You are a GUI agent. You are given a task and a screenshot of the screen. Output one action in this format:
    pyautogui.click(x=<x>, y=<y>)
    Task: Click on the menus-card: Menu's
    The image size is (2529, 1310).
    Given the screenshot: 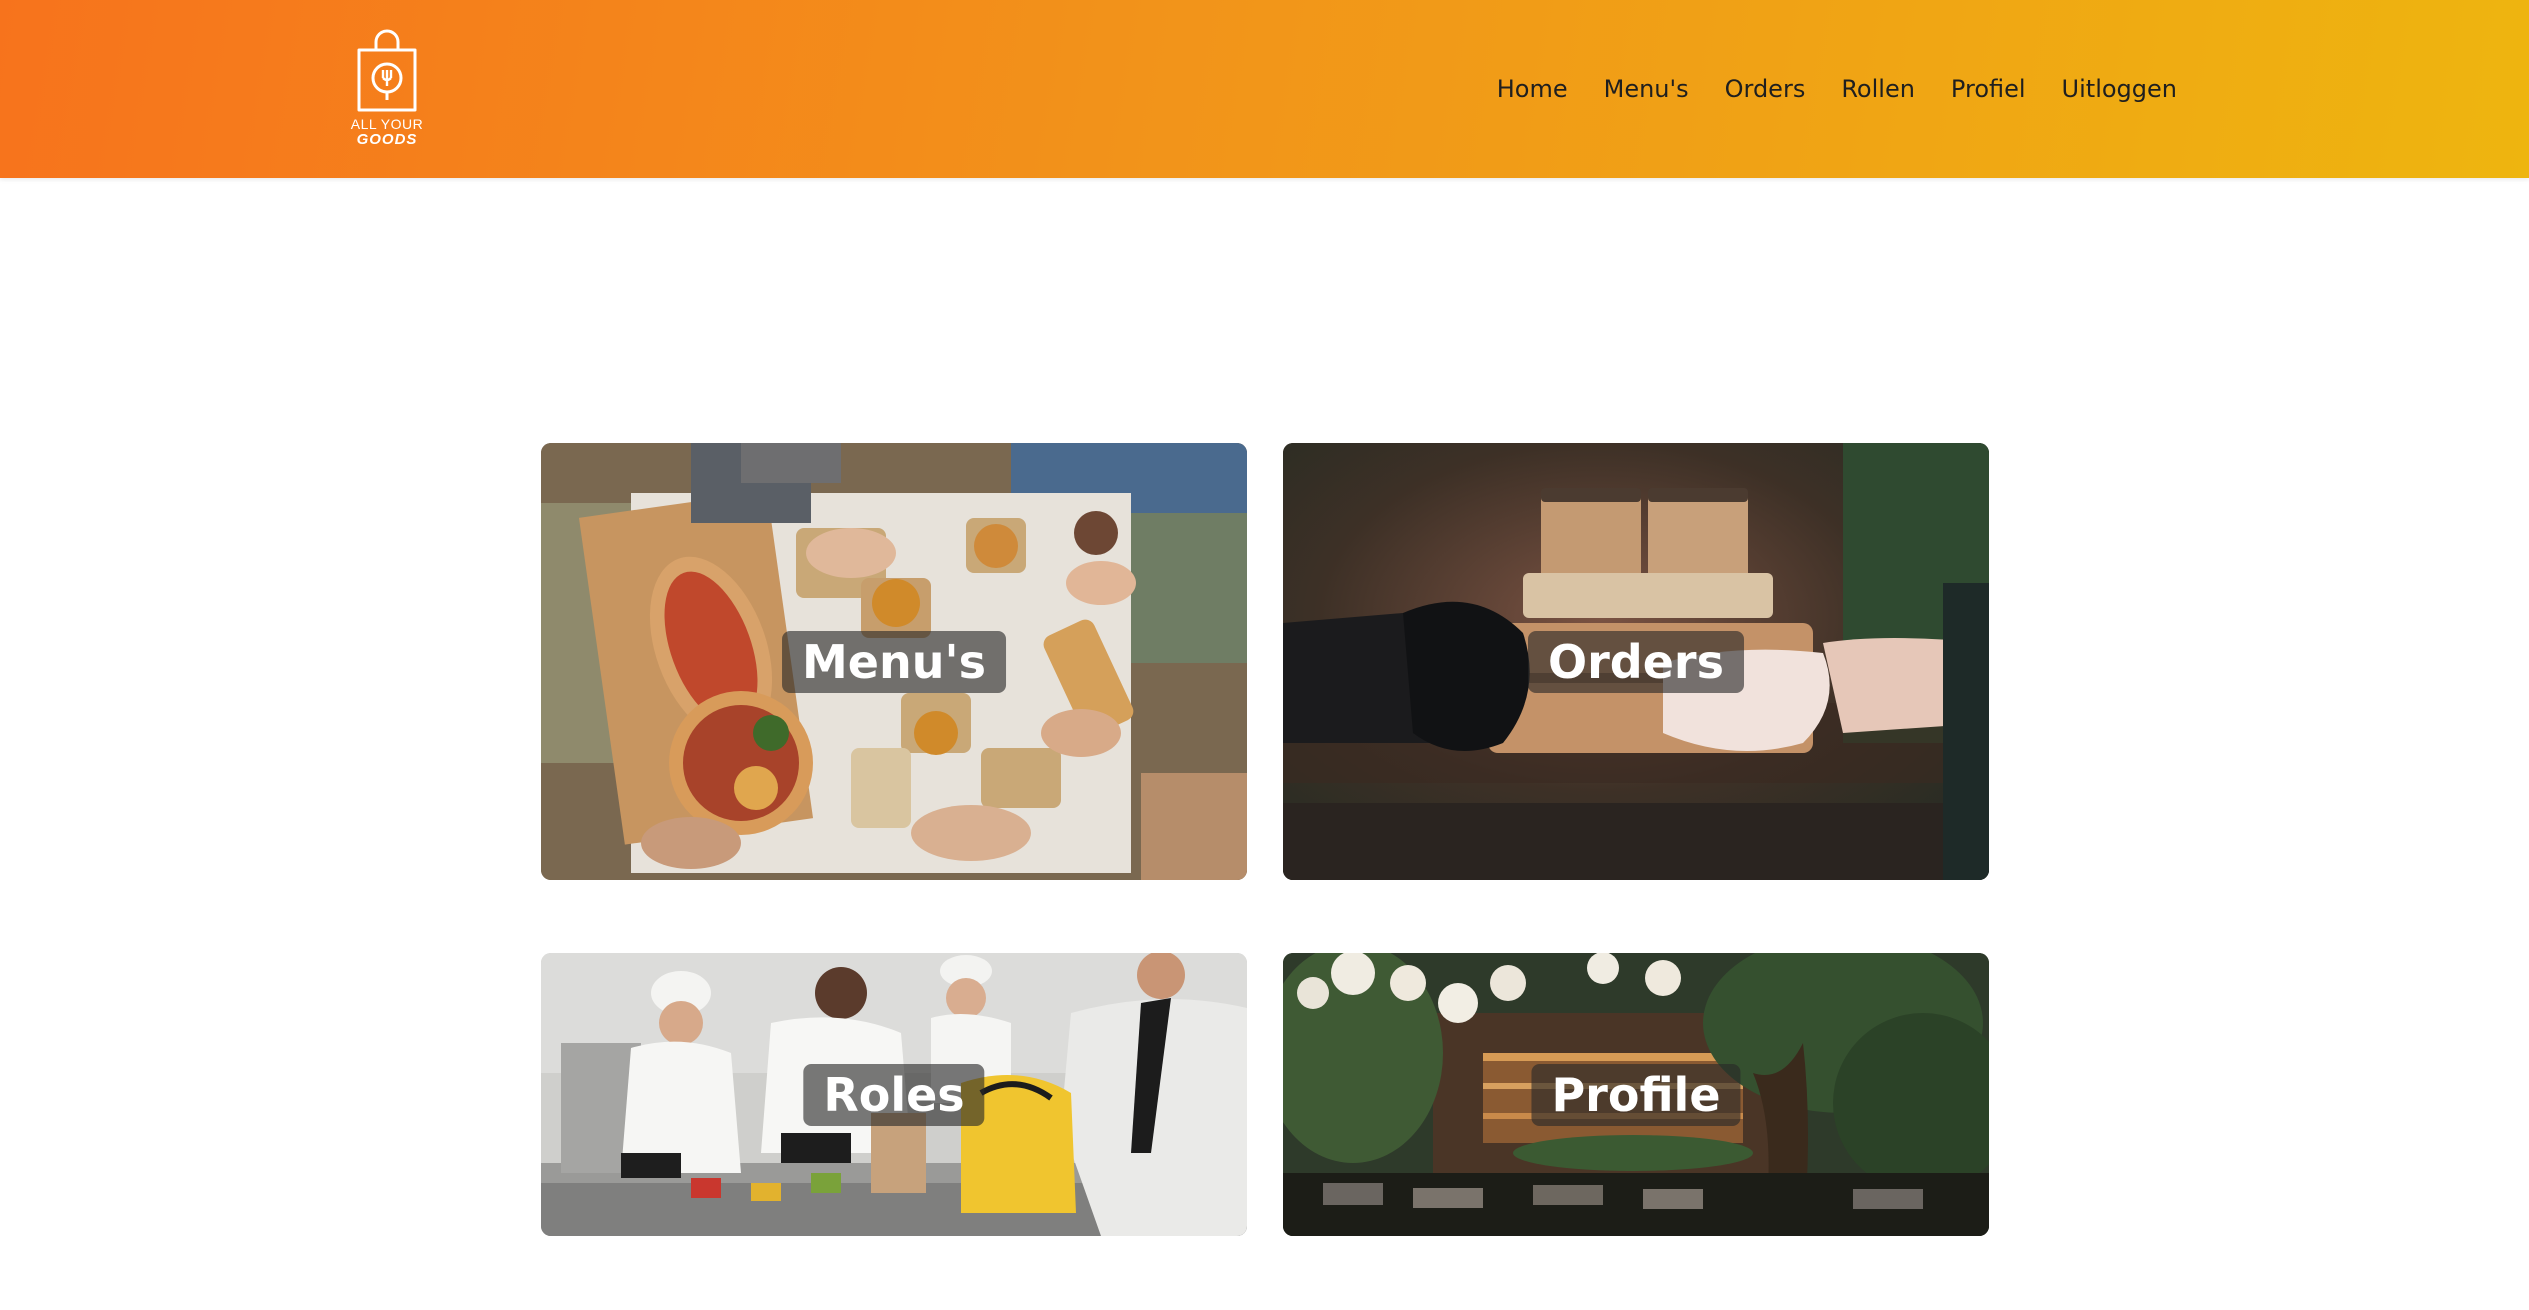 What is the action you would take?
    pyautogui.click(x=894, y=661)
    